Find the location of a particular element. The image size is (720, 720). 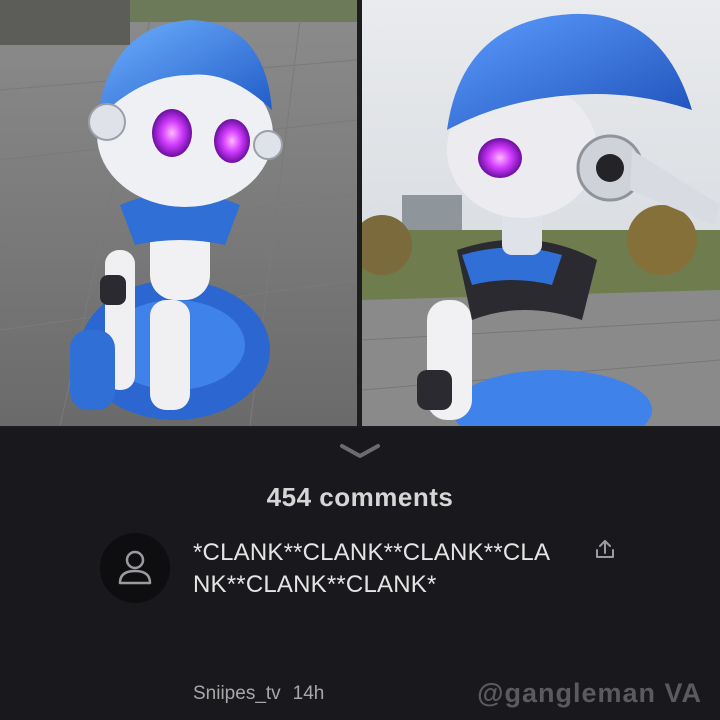

watermark: @gangleman VA is located at coordinates (589, 693).